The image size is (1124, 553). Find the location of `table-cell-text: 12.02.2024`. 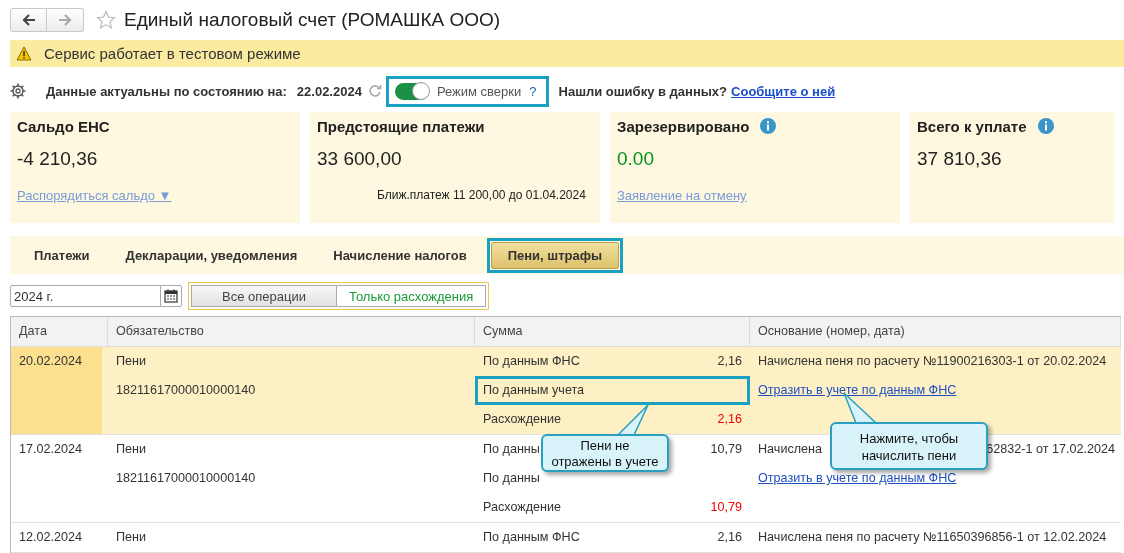

table-cell-text: 12.02.2024 is located at coordinates (51, 537).